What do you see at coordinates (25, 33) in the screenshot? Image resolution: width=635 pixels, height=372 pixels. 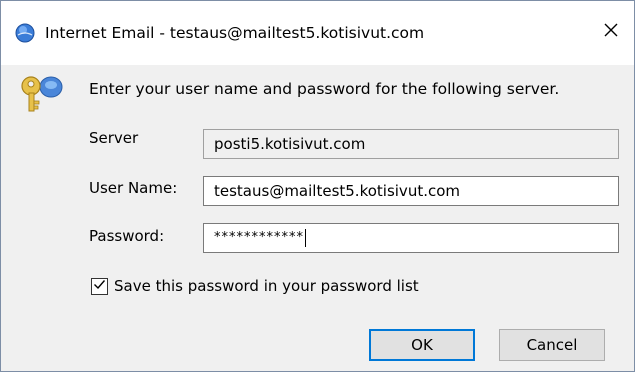 I see `outlook-globe-icon` at bounding box center [25, 33].